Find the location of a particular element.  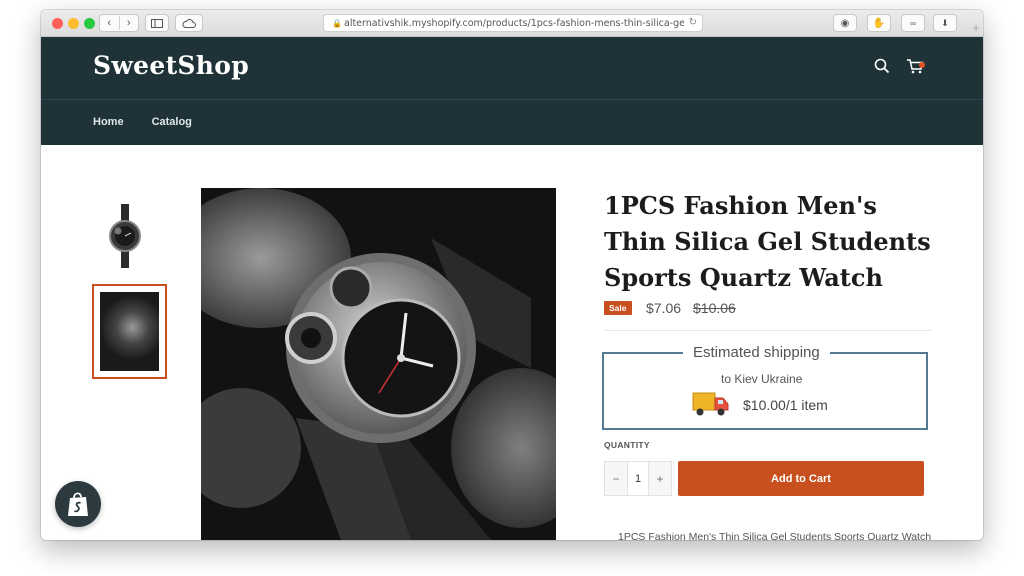

forward-icon: › is located at coordinates (128, 23).